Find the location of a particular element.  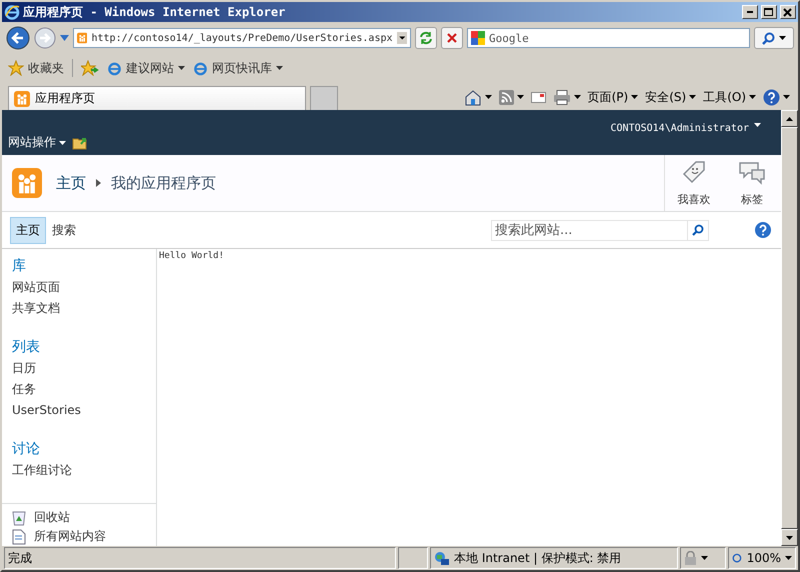

ribbon-action-button: 标签 is located at coordinates (752, 183).